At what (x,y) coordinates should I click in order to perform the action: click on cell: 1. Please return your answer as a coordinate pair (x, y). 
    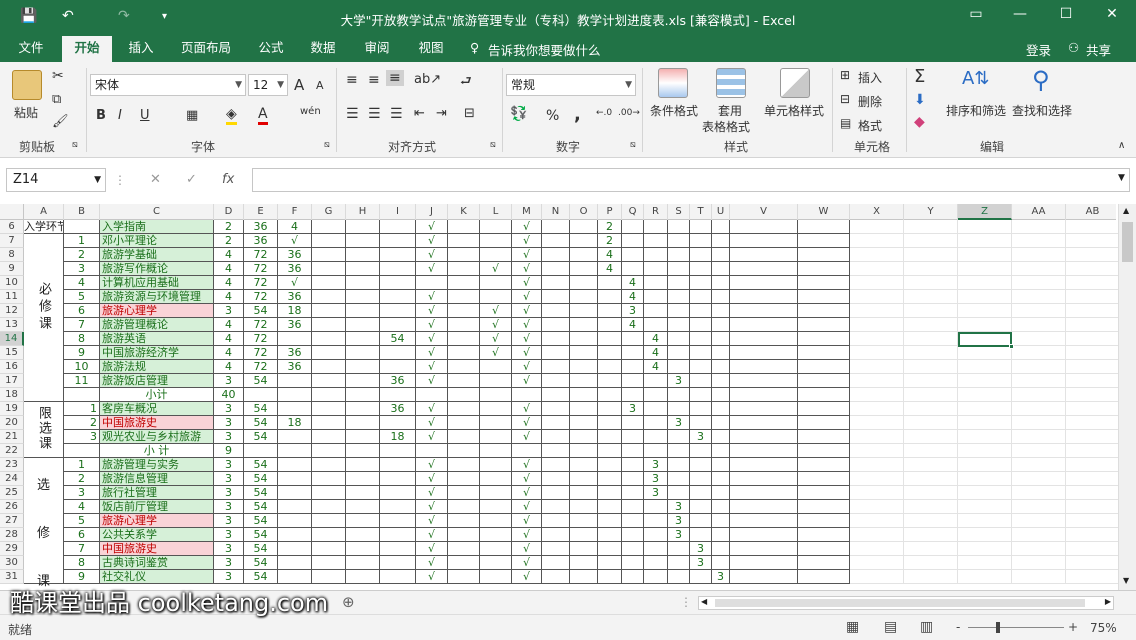
    Looking at the image, I should click on (82, 241).